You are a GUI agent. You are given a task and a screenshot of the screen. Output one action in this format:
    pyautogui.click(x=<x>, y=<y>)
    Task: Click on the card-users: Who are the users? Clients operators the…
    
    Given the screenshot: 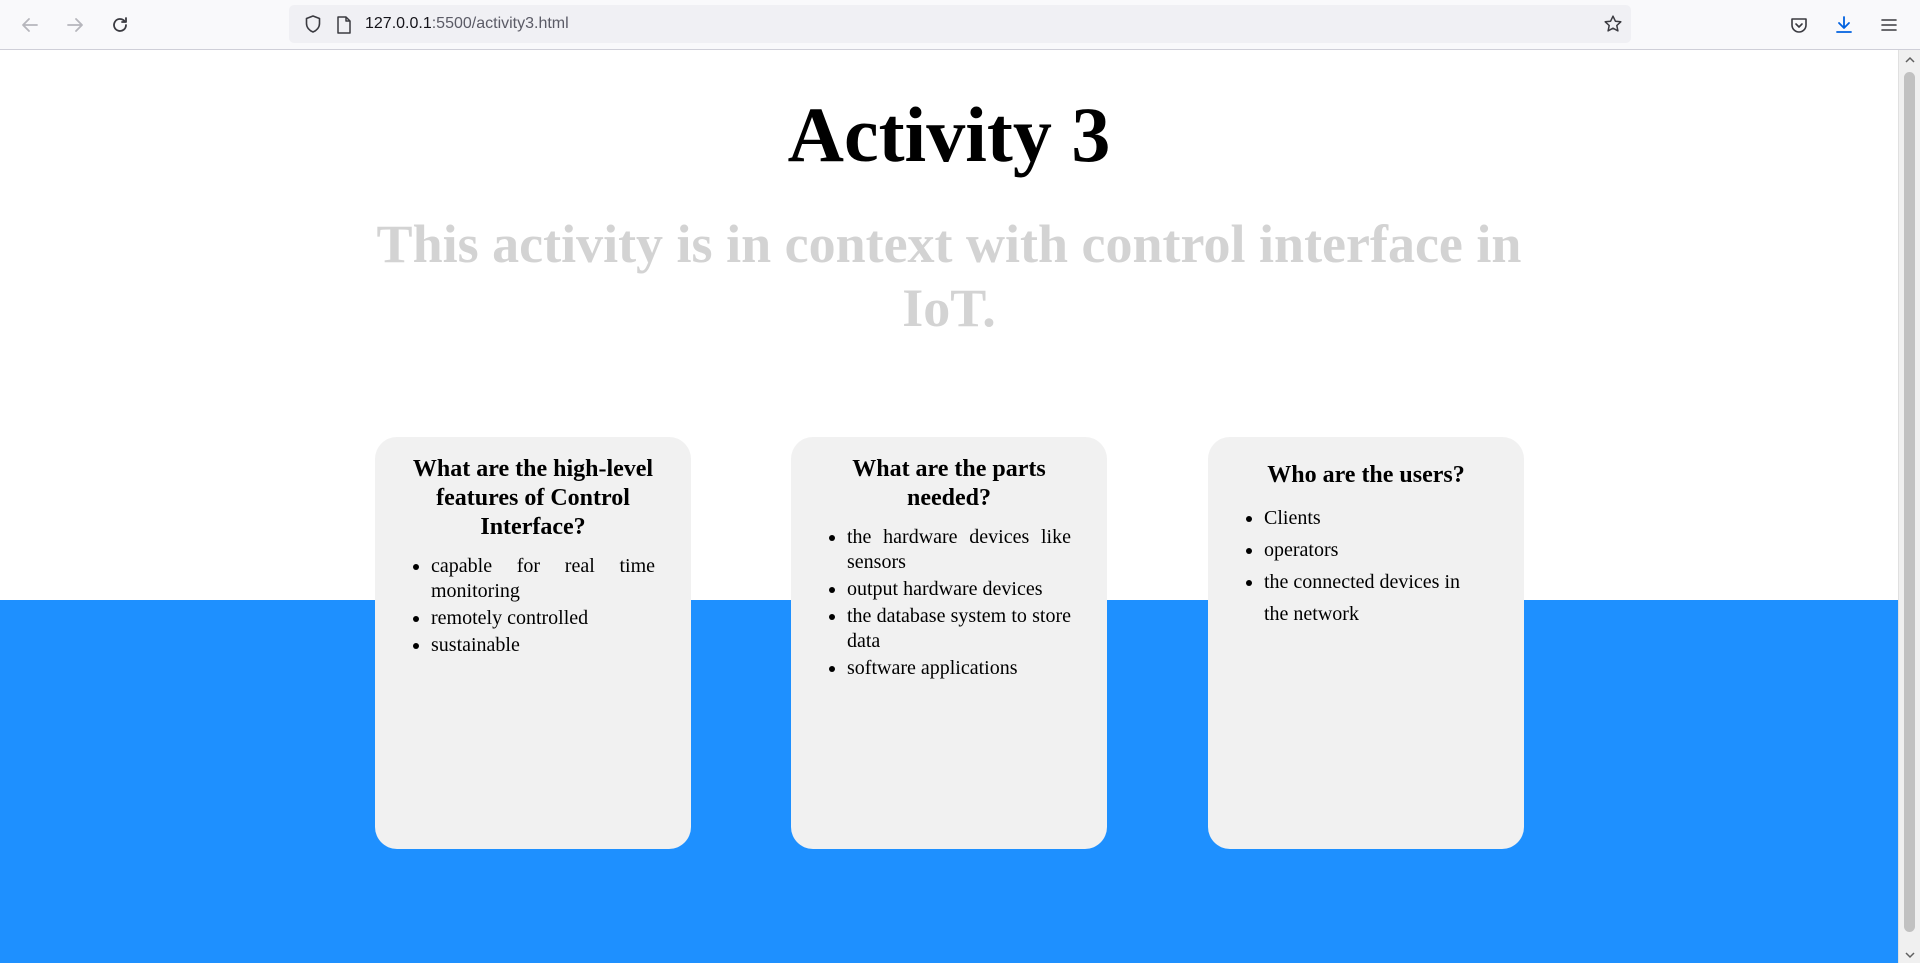 What is the action you would take?
    pyautogui.click(x=1366, y=643)
    